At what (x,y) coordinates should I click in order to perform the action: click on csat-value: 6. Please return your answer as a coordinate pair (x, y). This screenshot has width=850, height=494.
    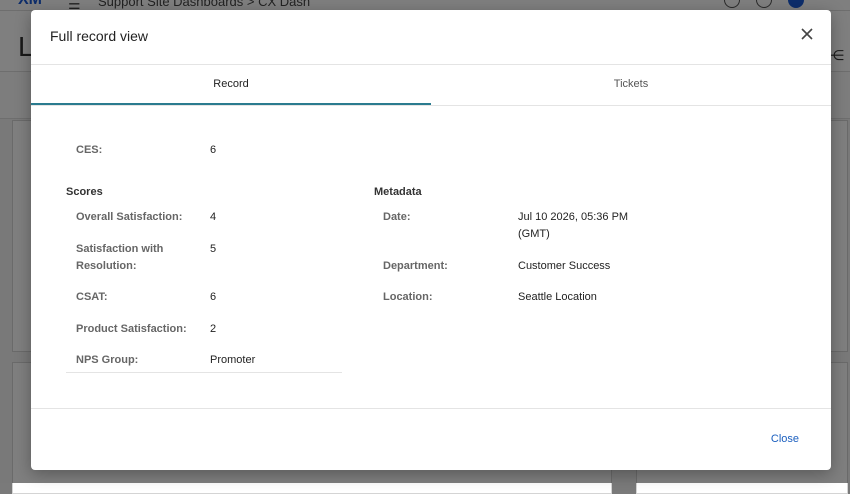
    Looking at the image, I should click on (213, 297).